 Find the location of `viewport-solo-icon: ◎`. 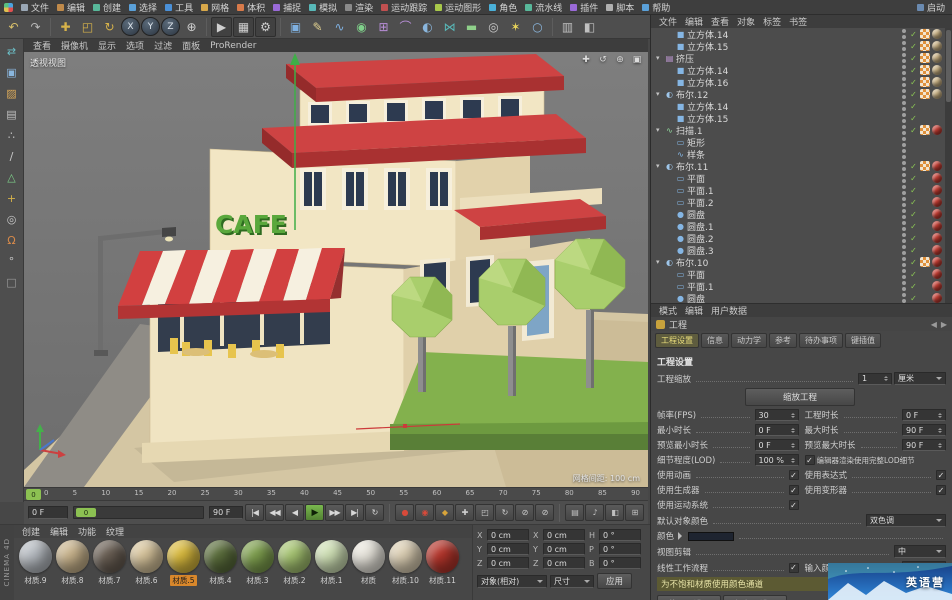

viewport-solo-icon: ◎ is located at coordinates (12, 219).